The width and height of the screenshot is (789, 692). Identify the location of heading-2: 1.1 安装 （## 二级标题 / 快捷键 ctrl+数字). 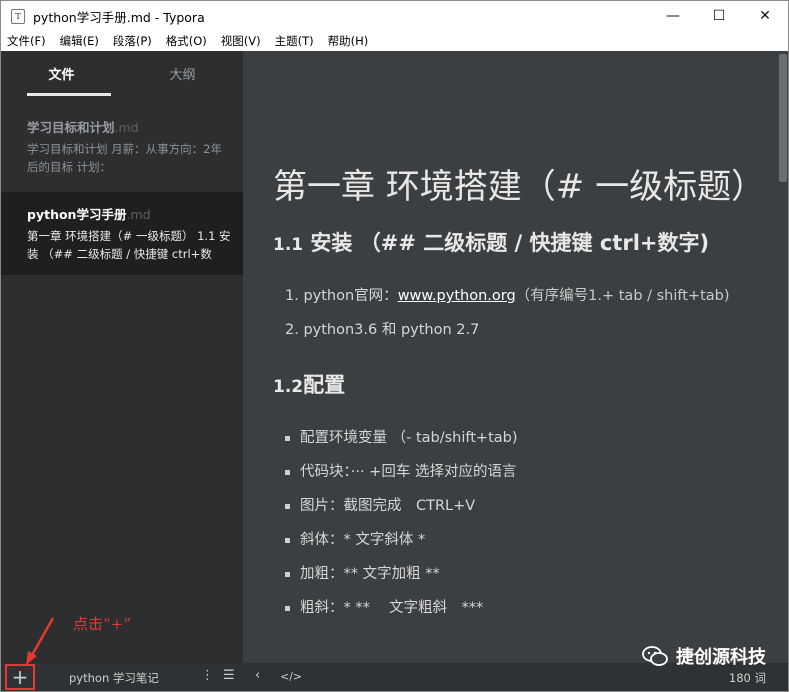
(513, 242).